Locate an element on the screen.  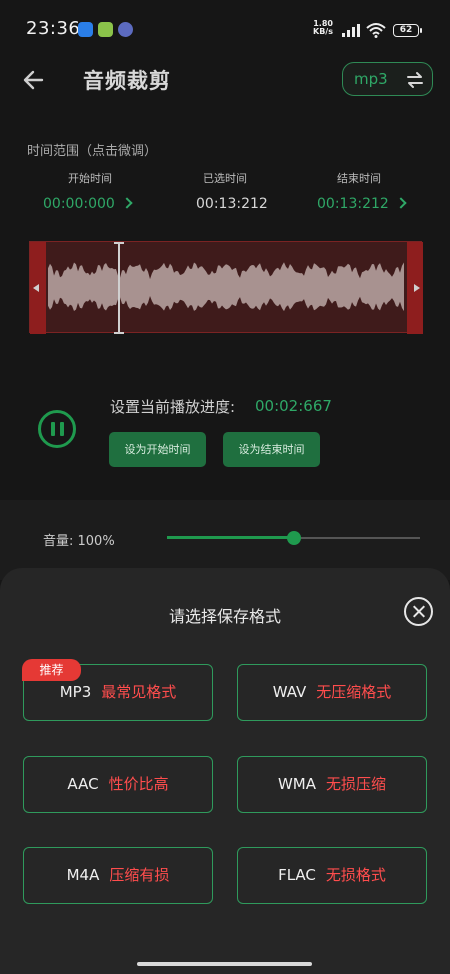
format-option-wma: WMA 无损压缩 is located at coordinates (332, 784).